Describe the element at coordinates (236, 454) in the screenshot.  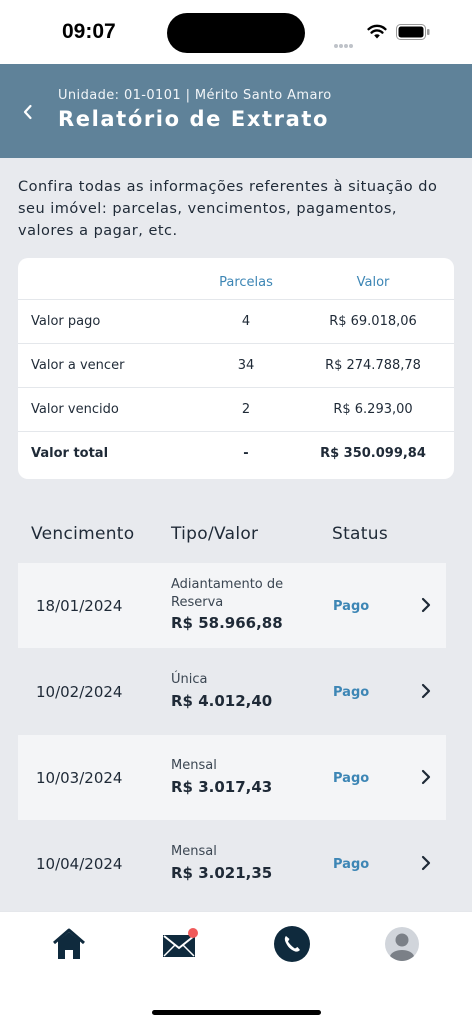
I see `summary-row-valor-total: Valor total - R$ 350.099,84` at that location.